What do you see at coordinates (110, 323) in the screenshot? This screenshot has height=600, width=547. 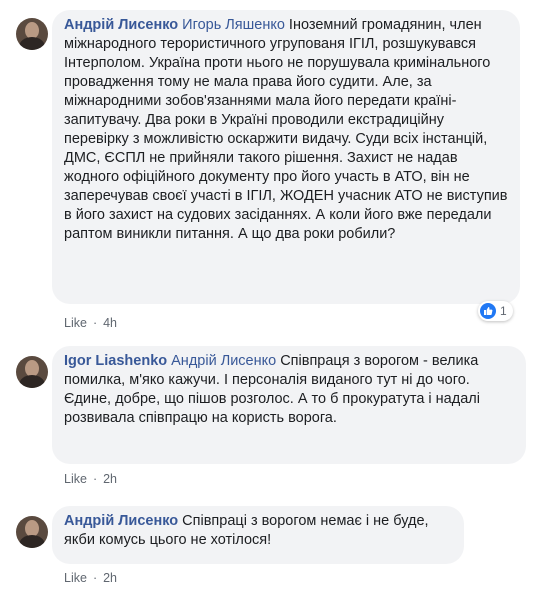 I see `comment-time: 4h` at bounding box center [110, 323].